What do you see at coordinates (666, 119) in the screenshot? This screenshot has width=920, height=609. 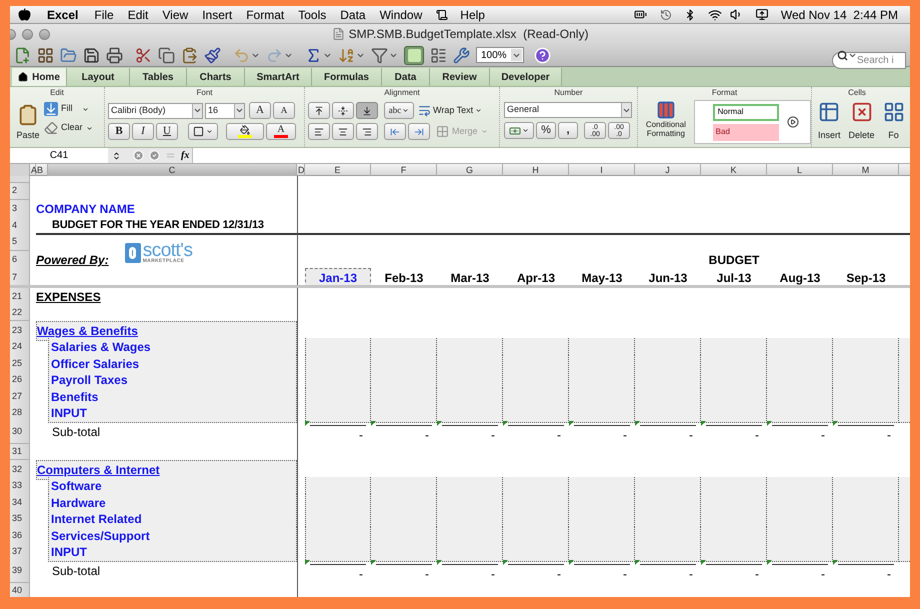 I see `conditional-formatting-button: Conditional Formatting` at bounding box center [666, 119].